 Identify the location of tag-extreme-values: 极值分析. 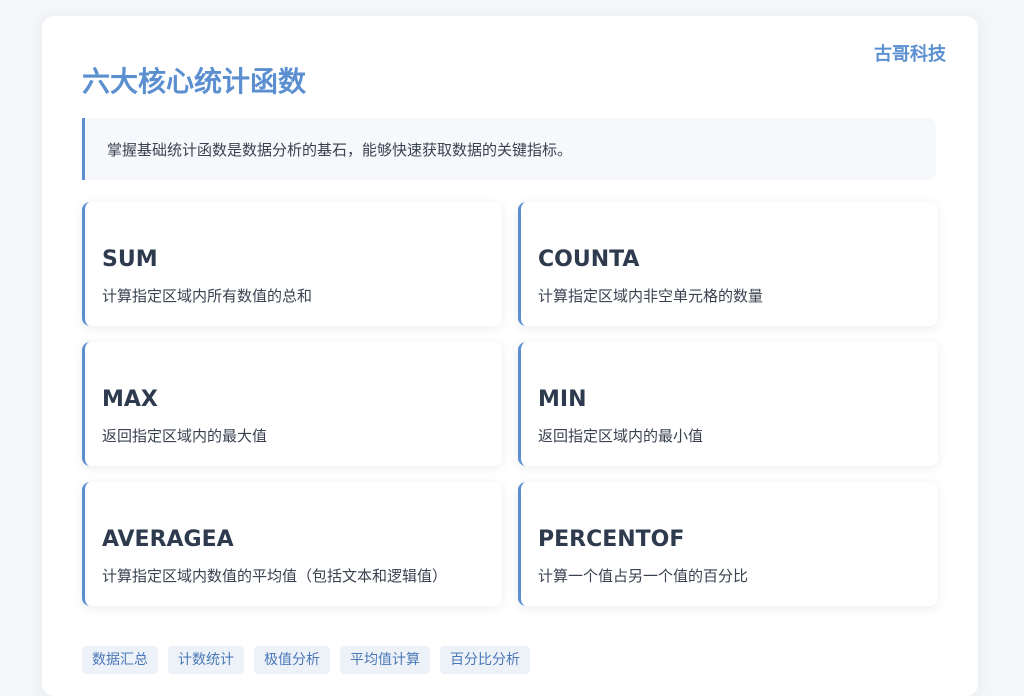
(292, 660).